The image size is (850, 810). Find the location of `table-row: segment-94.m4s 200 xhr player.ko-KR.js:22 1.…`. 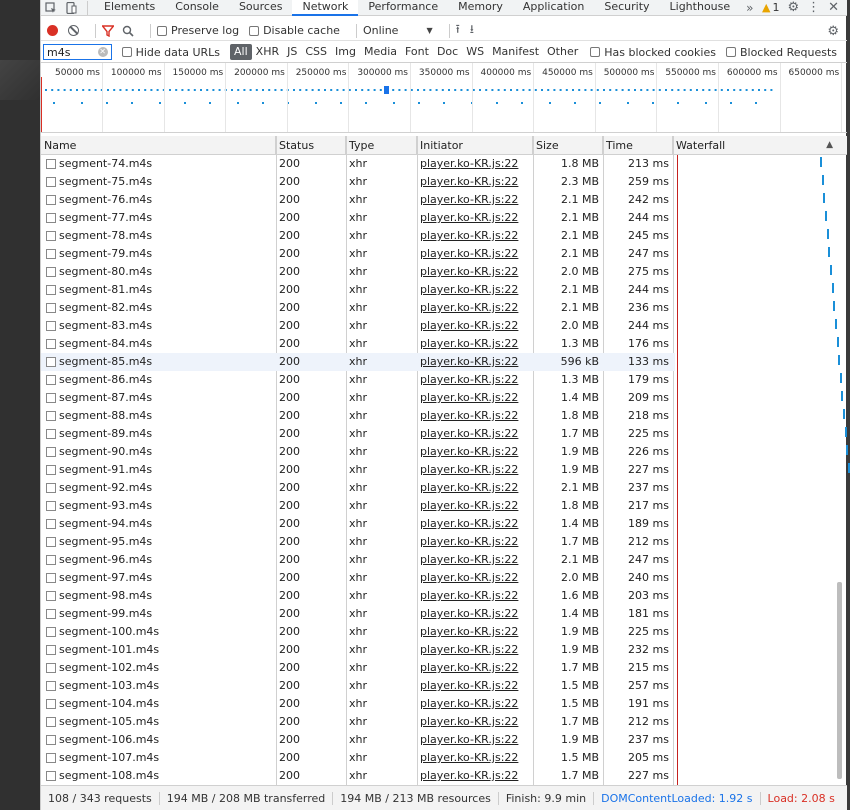

table-row: segment-94.m4s 200 xhr player.ko-KR.js:22 1.… is located at coordinates (358, 524).